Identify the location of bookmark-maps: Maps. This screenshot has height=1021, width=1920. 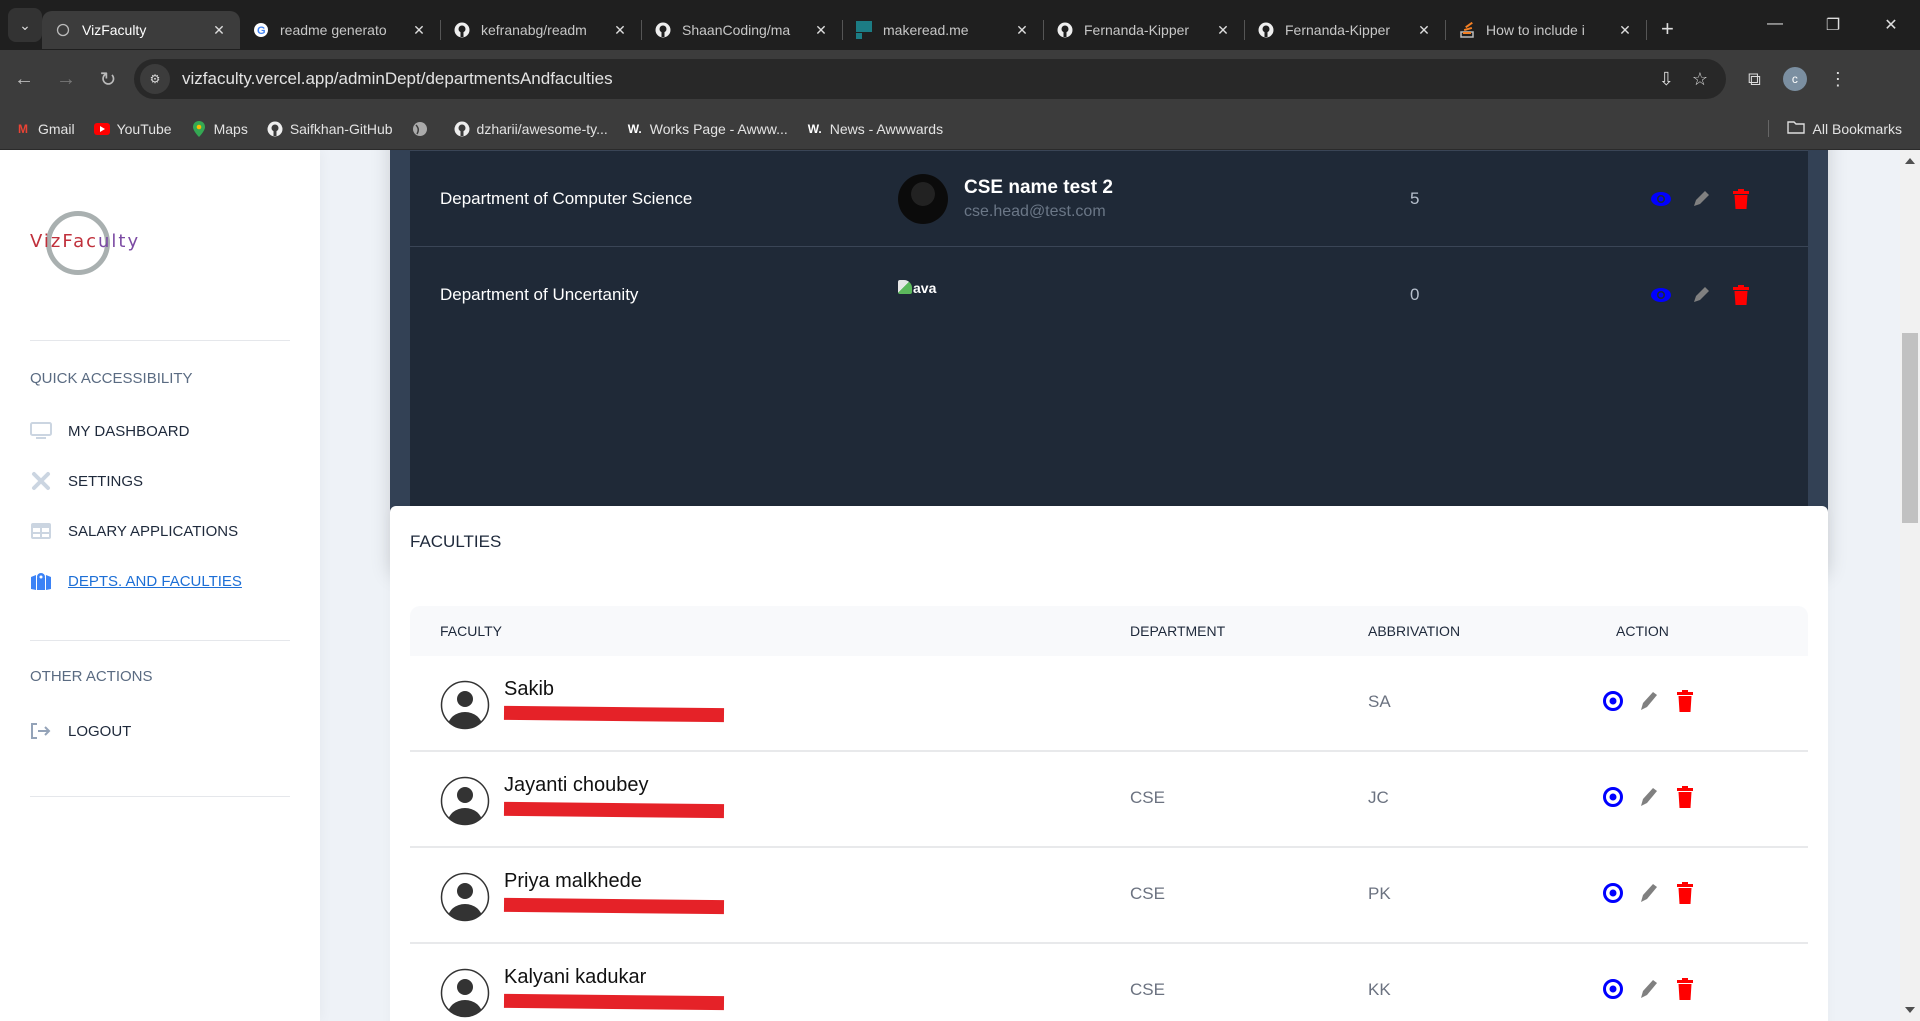
(219, 129).